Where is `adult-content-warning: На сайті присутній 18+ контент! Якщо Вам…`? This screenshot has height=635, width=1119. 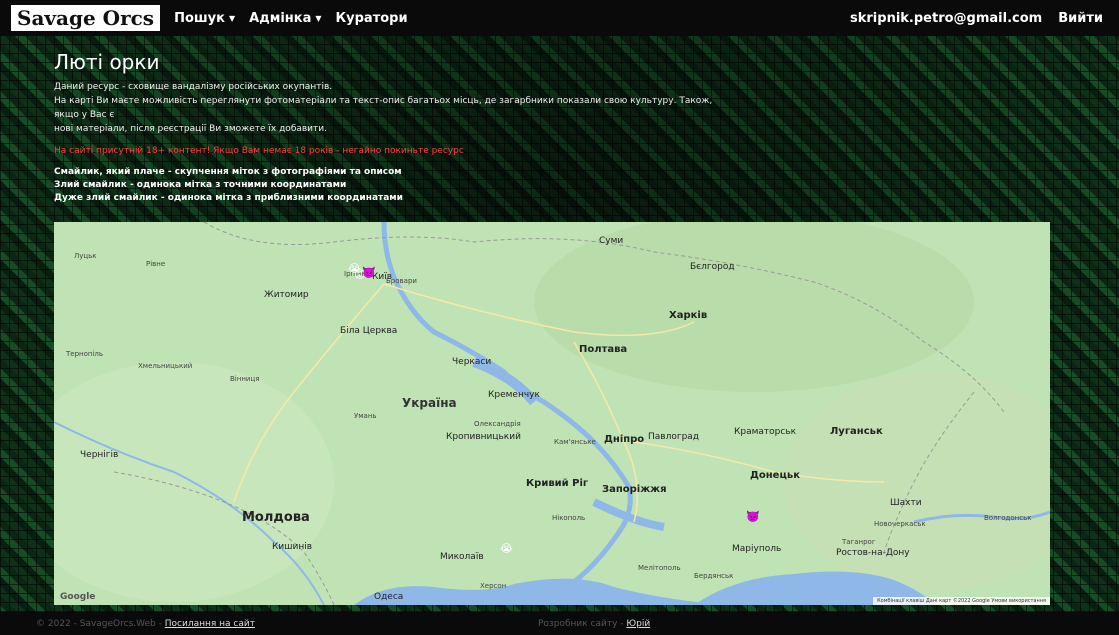 adult-content-warning: На сайті присутній 18+ контент! Якщо Вам… is located at coordinates (259, 151).